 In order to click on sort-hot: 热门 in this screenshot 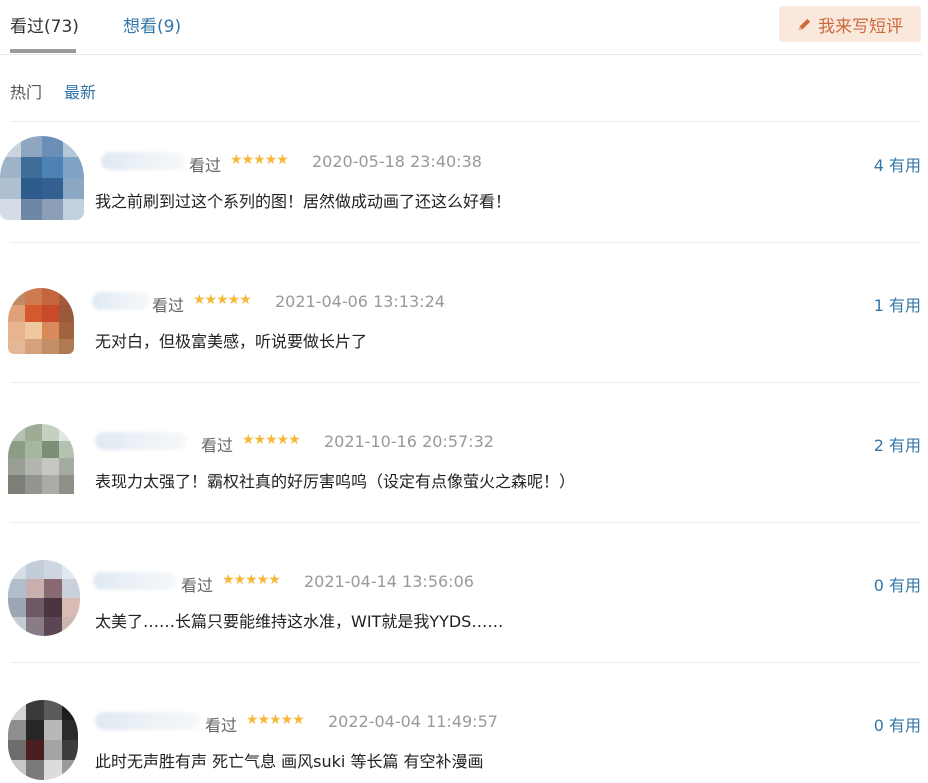, I will do `click(26, 91)`.